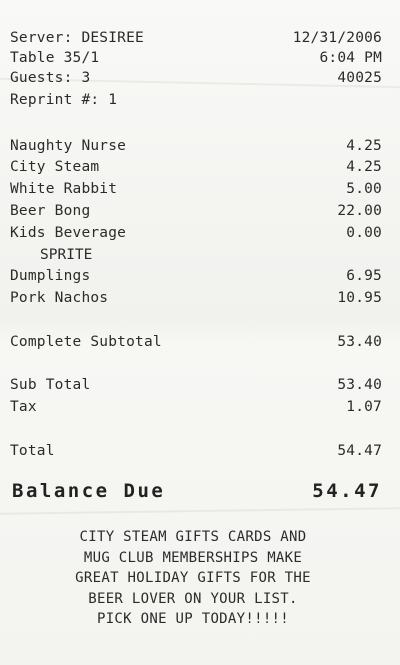 The width and height of the screenshot is (400, 665). I want to click on item-price: 0.00, so click(364, 233).